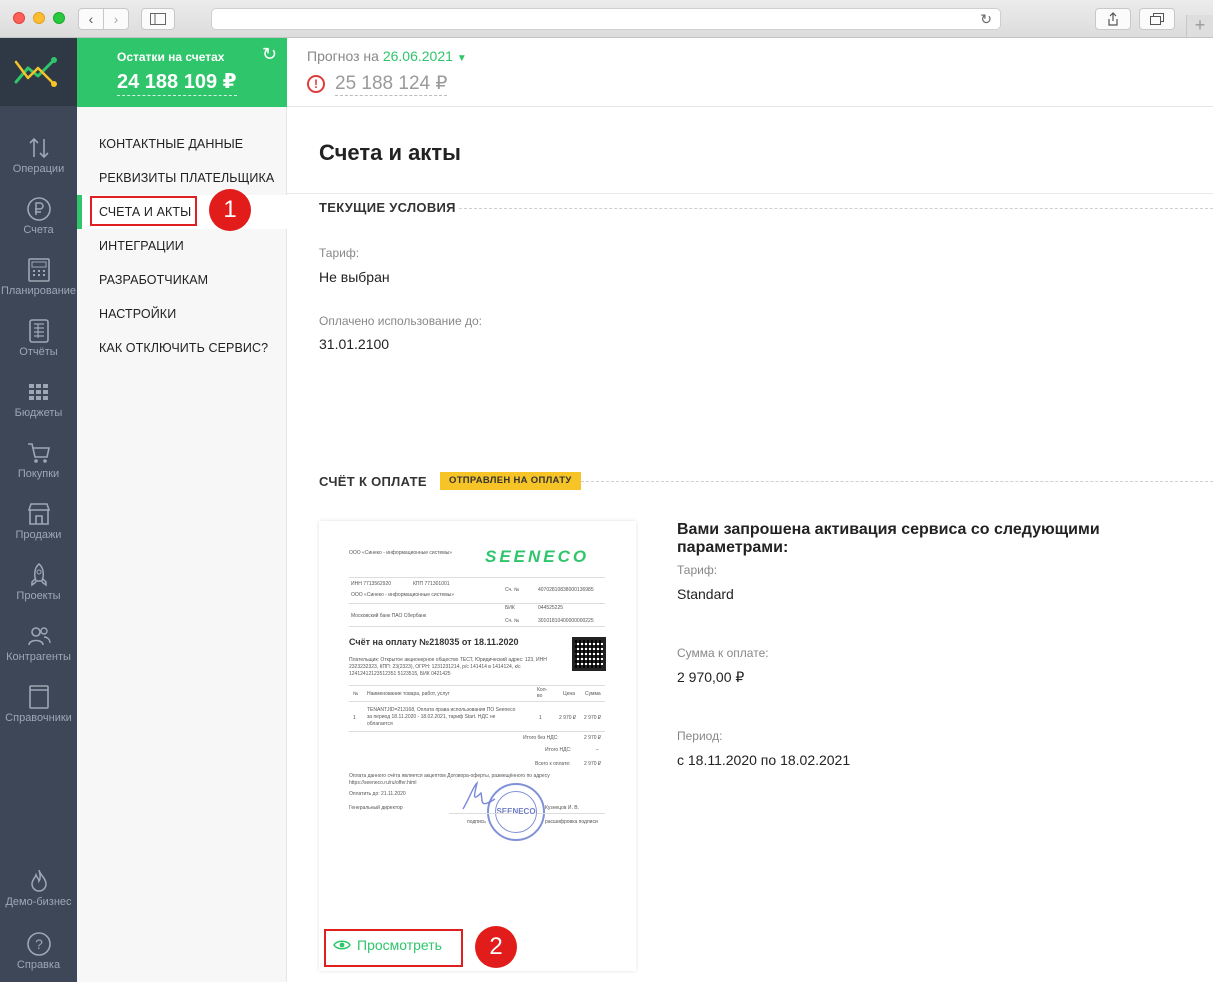  I want to click on rail-item-sales: Продажи, so click(38, 521).